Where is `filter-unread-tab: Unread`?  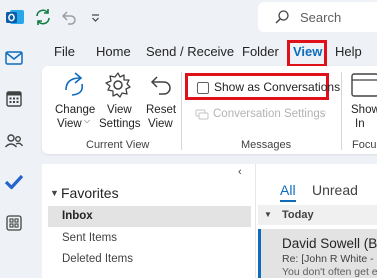 filter-unread-tab: Unread is located at coordinates (335, 190).